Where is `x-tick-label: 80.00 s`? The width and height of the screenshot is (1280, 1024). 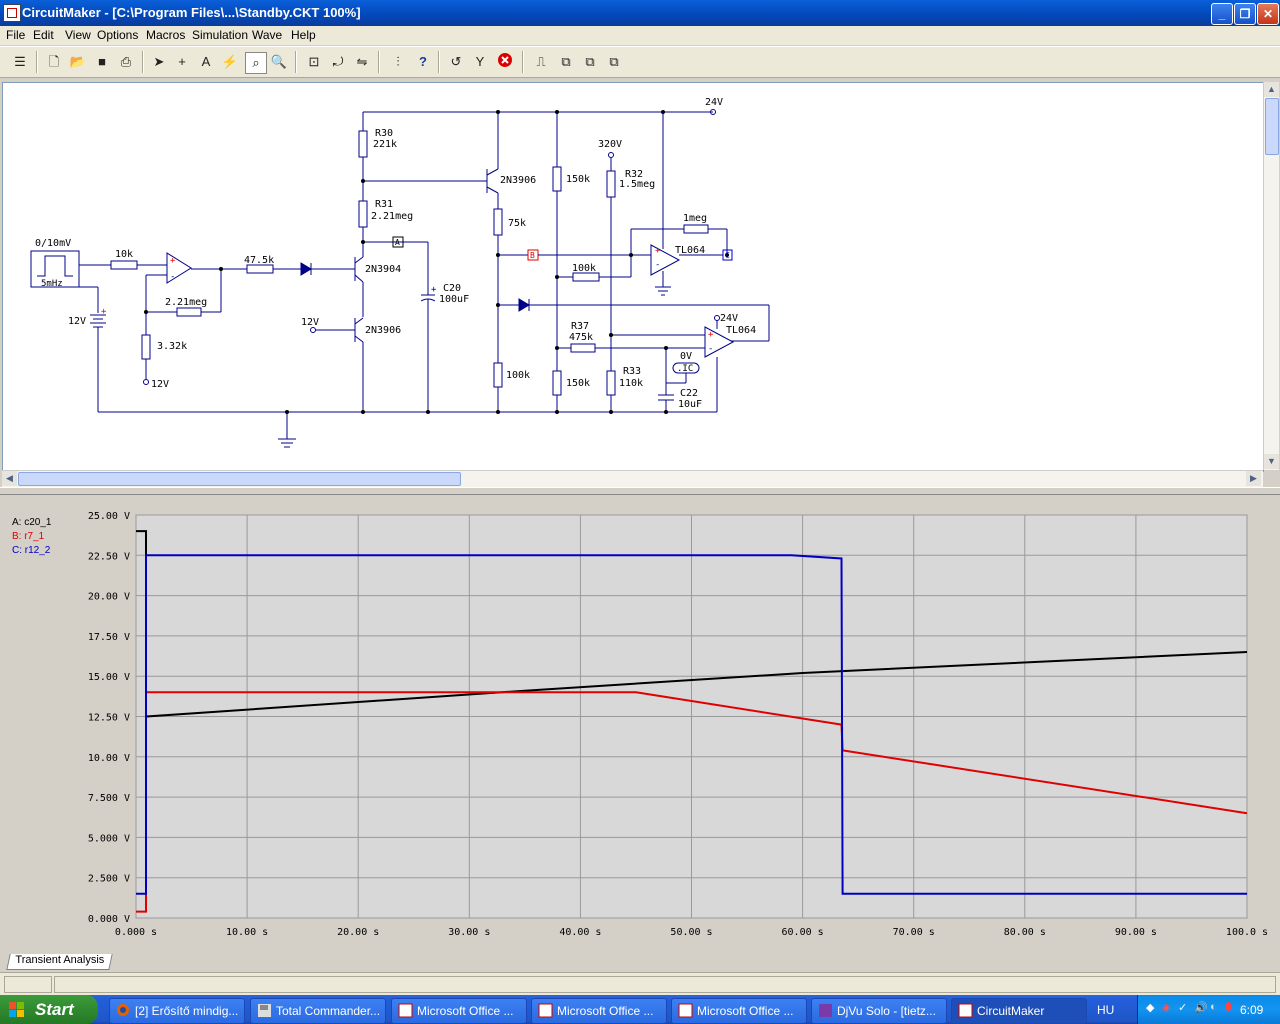
x-tick-label: 80.00 s is located at coordinates (1025, 932).